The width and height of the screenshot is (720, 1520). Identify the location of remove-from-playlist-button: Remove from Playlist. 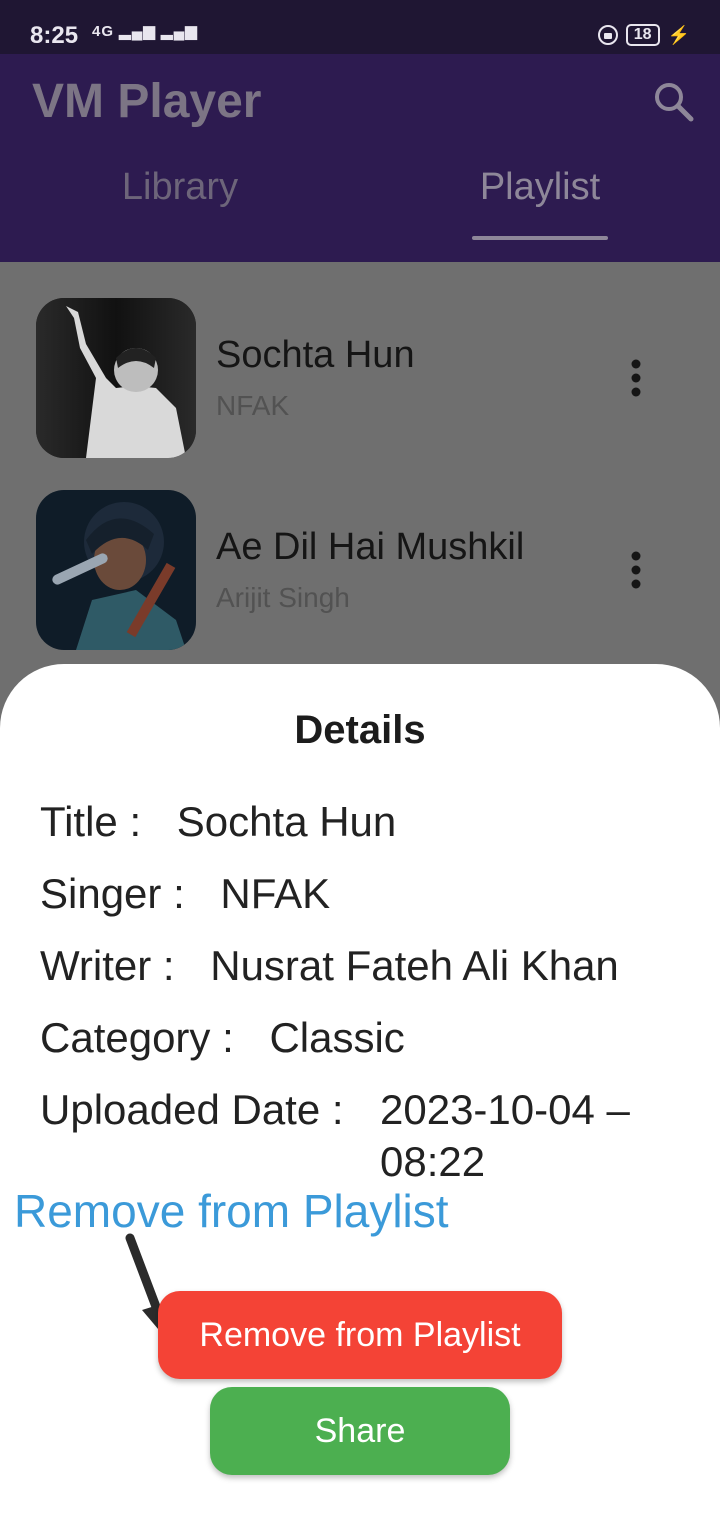
(360, 1335).